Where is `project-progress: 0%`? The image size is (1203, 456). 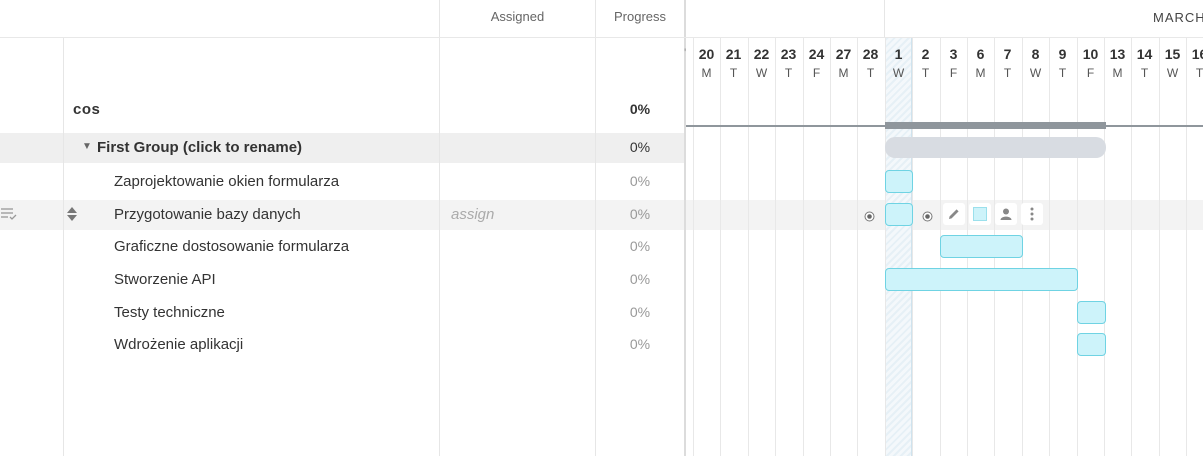 project-progress: 0% is located at coordinates (640, 109).